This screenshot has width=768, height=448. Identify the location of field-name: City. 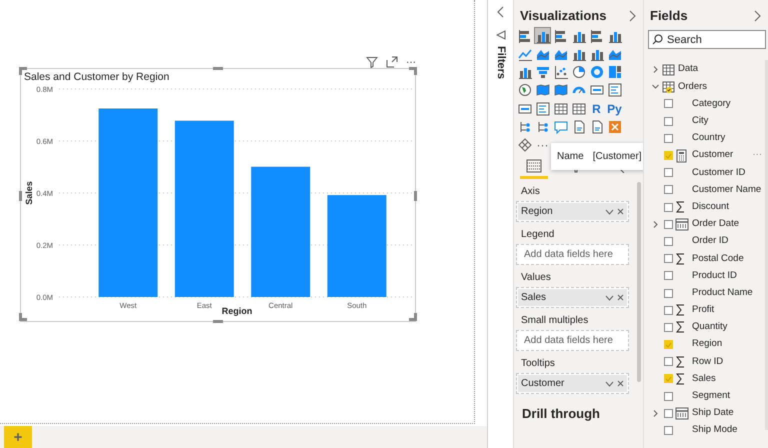
(700, 121).